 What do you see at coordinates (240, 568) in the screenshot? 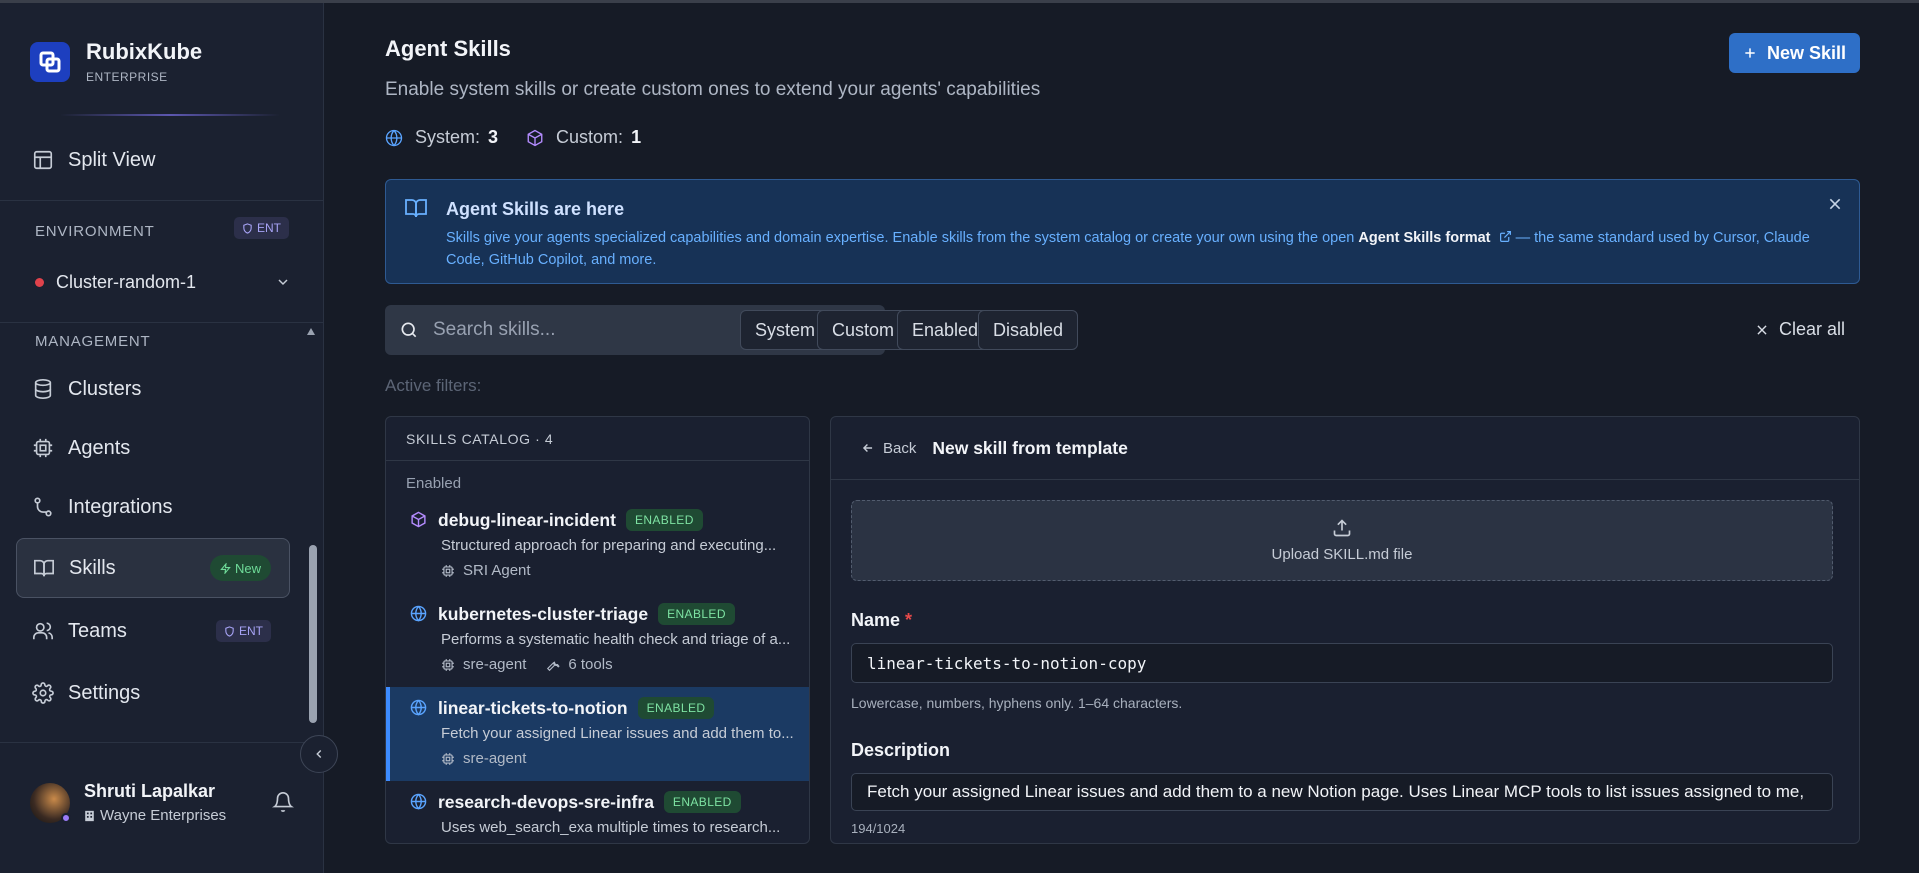
I see `new-badge: New` at bounding box center [240, 568].